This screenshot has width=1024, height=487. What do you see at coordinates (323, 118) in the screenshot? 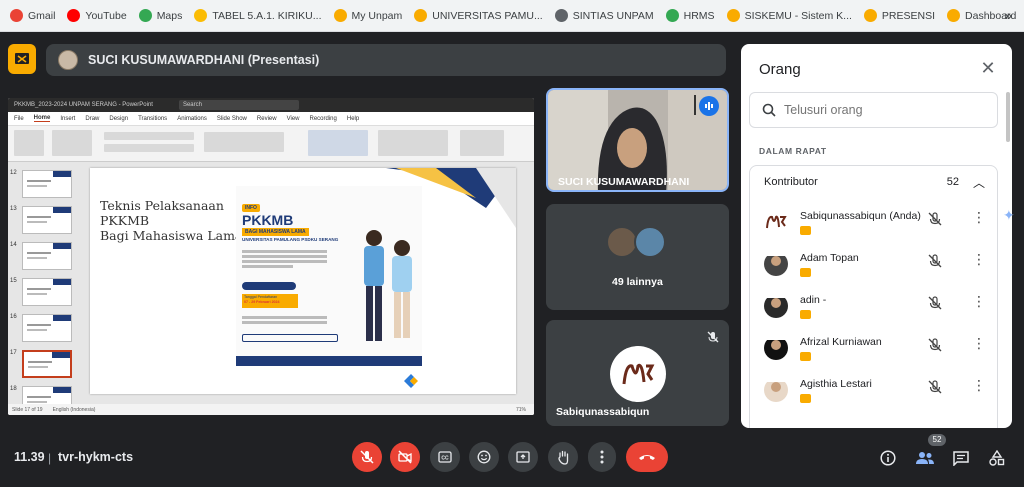
I see `ppt-tab: Recording` at bounding box center [323, 118].